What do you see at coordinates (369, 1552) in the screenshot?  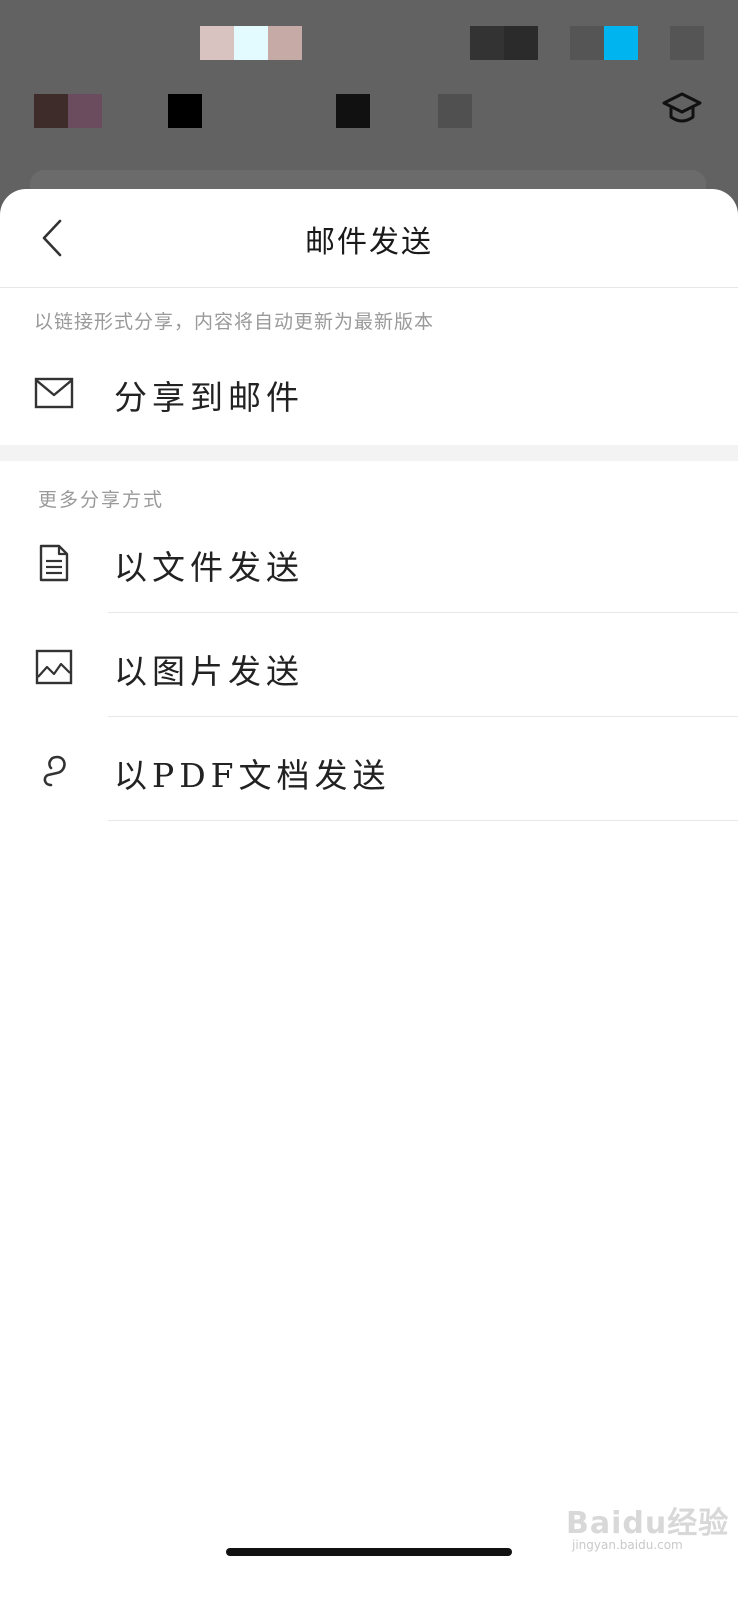 I see `home-indicator` at bounding box center [369, 1552].